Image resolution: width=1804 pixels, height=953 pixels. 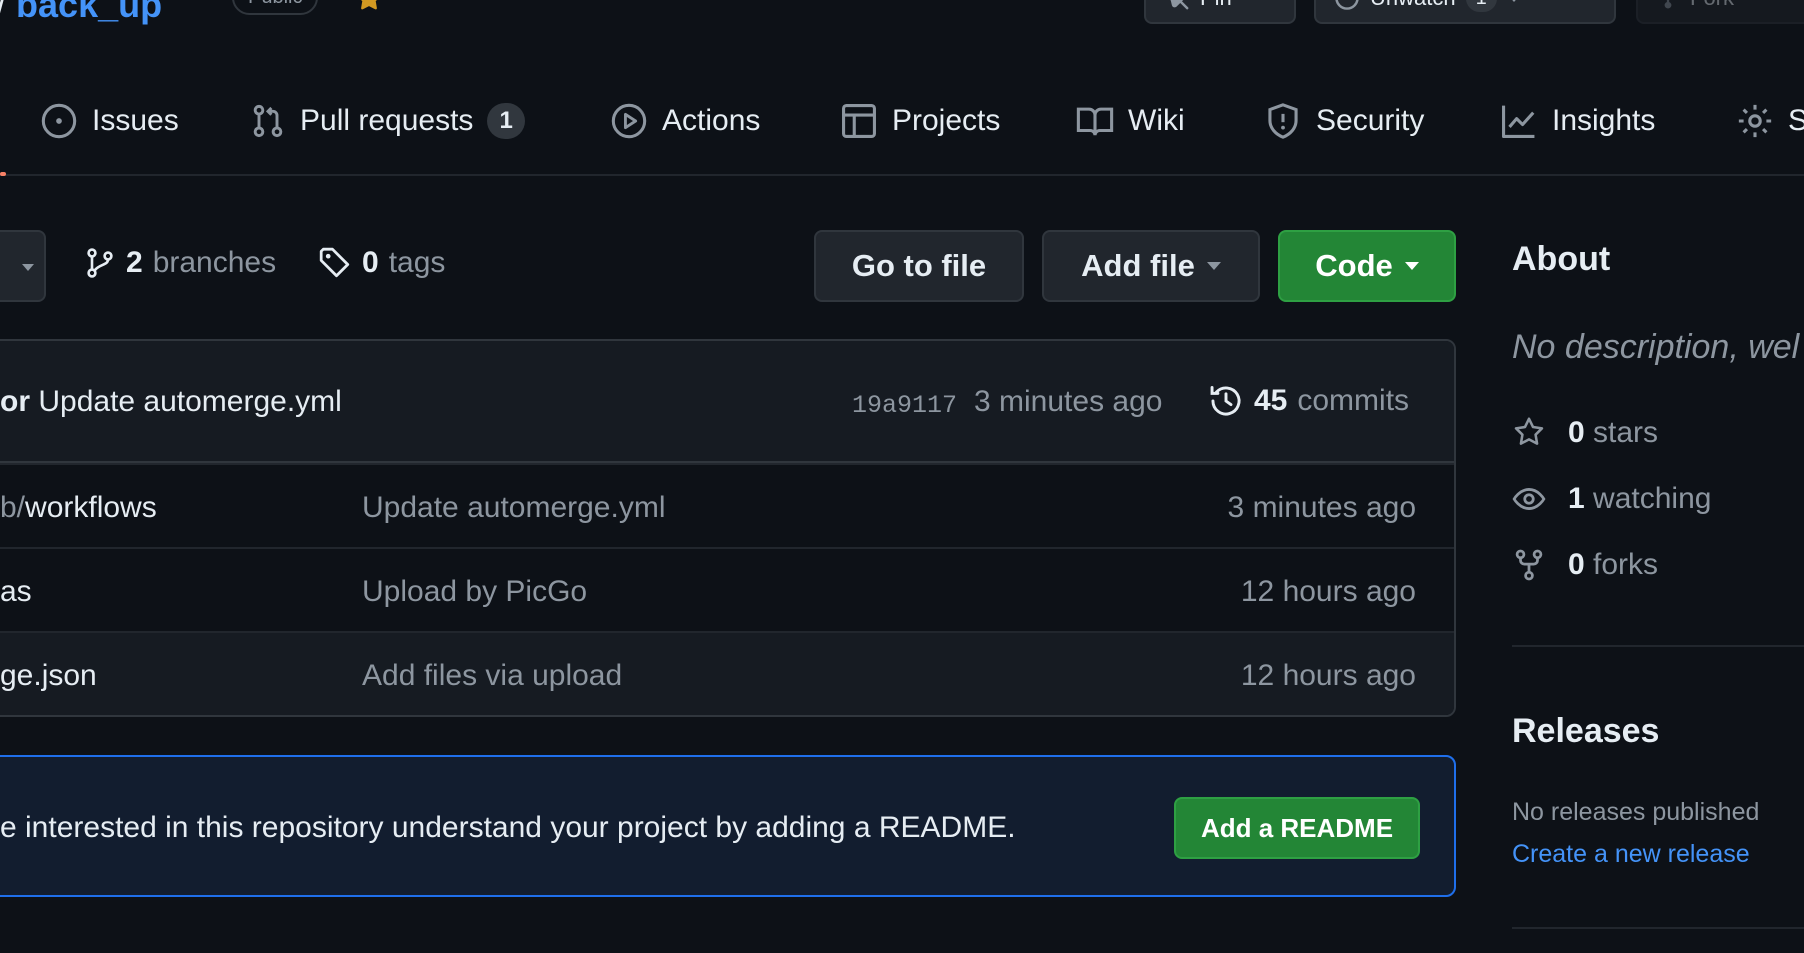 I want to click on commit-author: or, so click(x=15, y=401).